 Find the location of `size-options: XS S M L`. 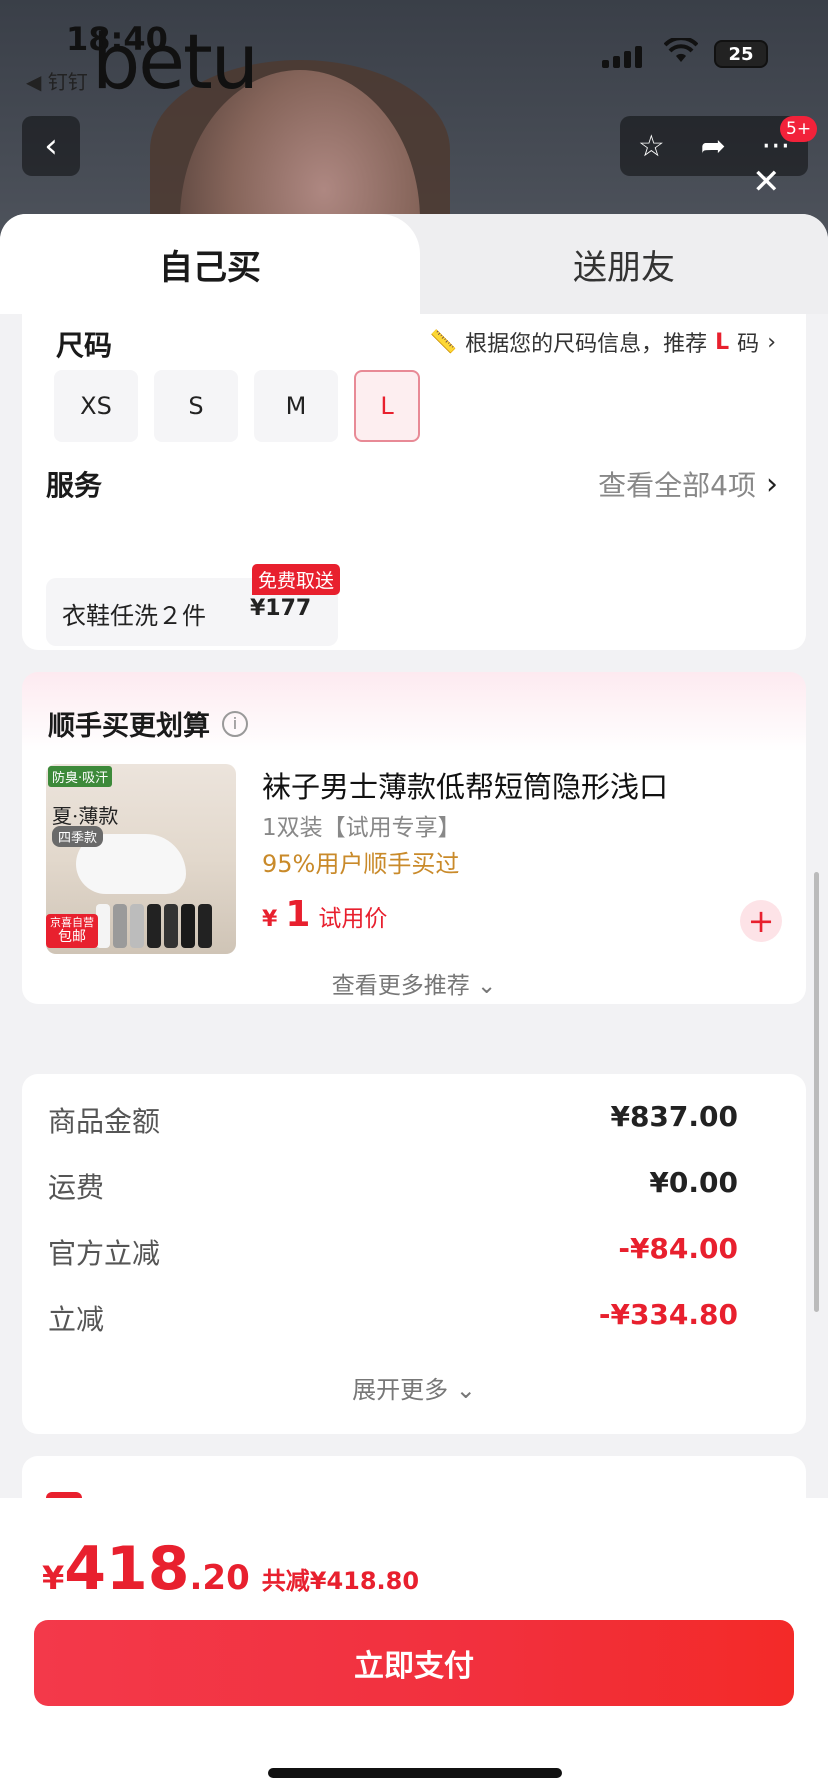

size-options: XS S M L is located at coordinates (237, 406).